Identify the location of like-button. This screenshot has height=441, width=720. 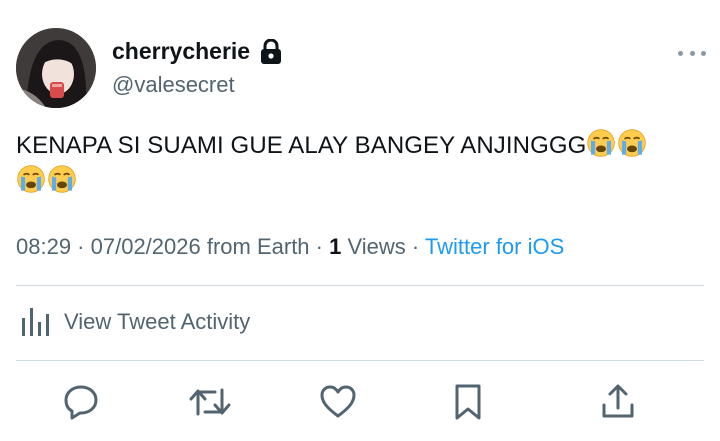
(338, 402).